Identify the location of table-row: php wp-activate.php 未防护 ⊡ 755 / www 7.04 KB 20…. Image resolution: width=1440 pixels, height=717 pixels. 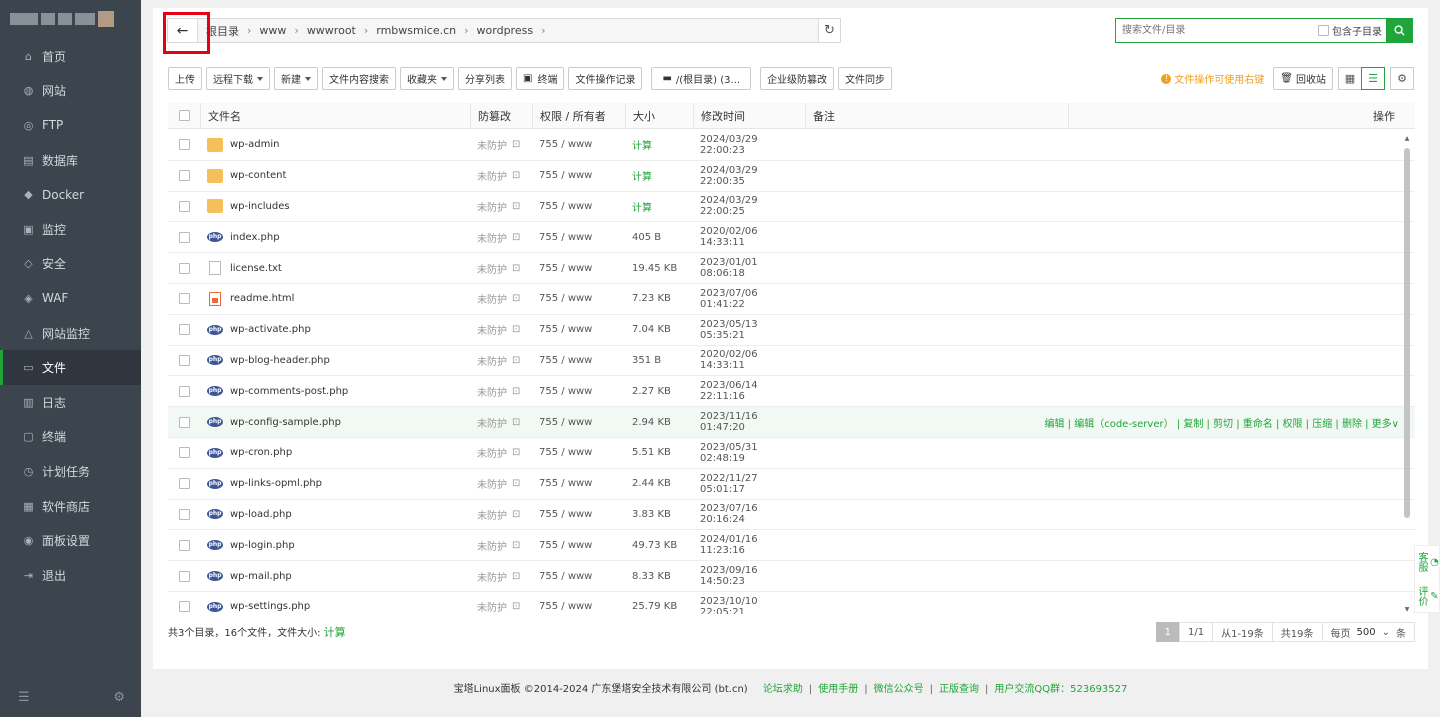
(791, 330).